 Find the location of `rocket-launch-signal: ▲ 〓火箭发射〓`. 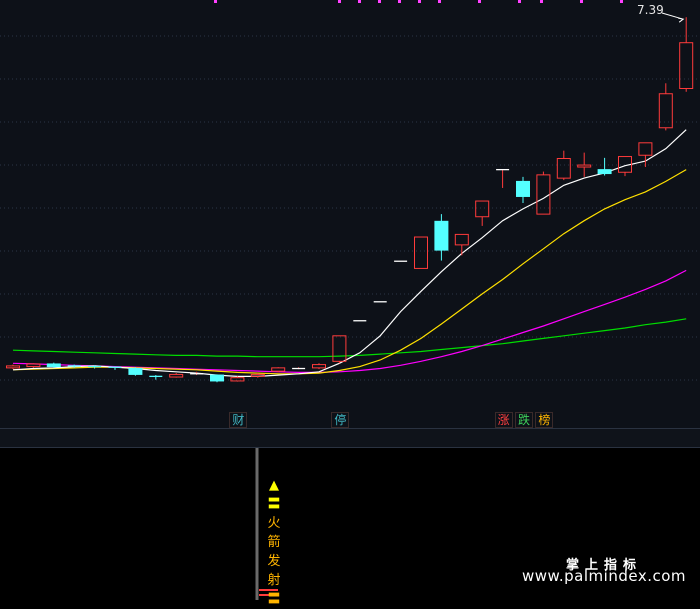

rocket-launch-signal: ▲ 〓火箭发射〓 is located at coordinates (274, 542).